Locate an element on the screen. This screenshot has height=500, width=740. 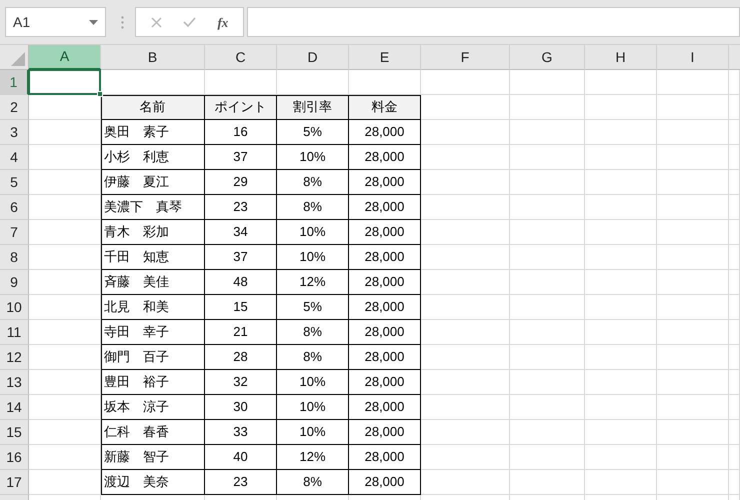
row-header: 8 is located at coordinates (14, 257).